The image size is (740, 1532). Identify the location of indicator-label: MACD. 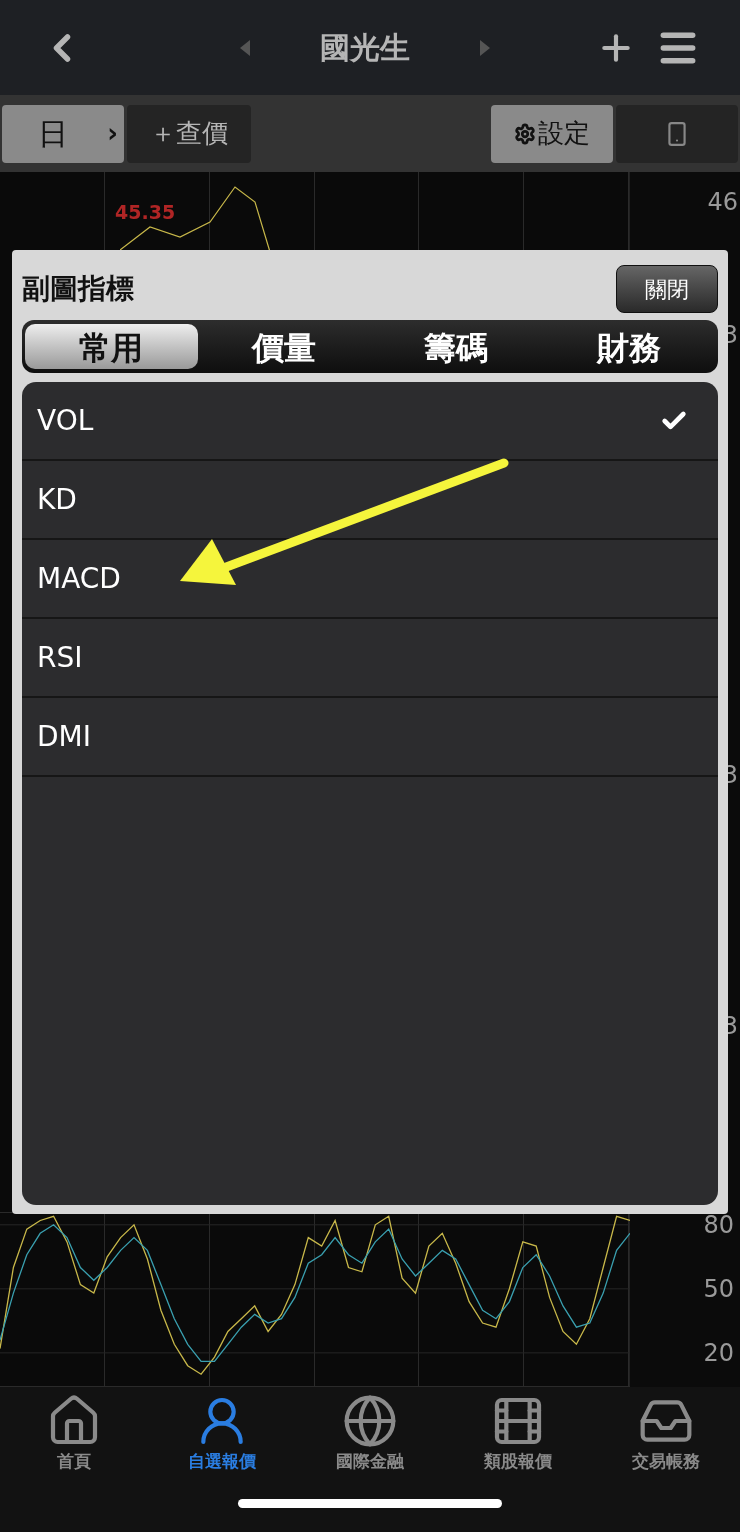
(79, 578).